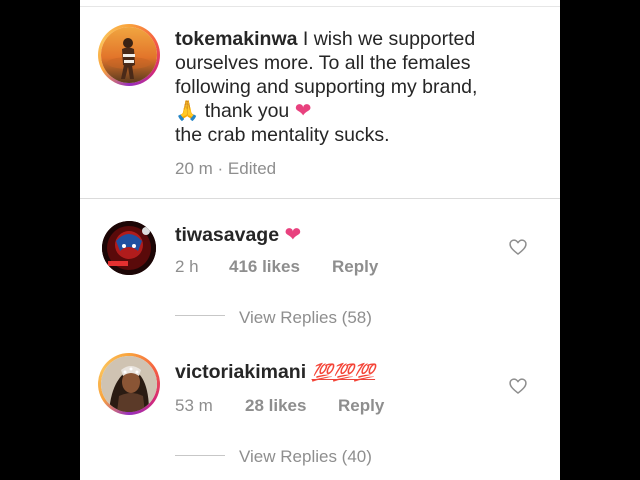  I want to click on reply-1-meta: 2 h, so click(187, 267).